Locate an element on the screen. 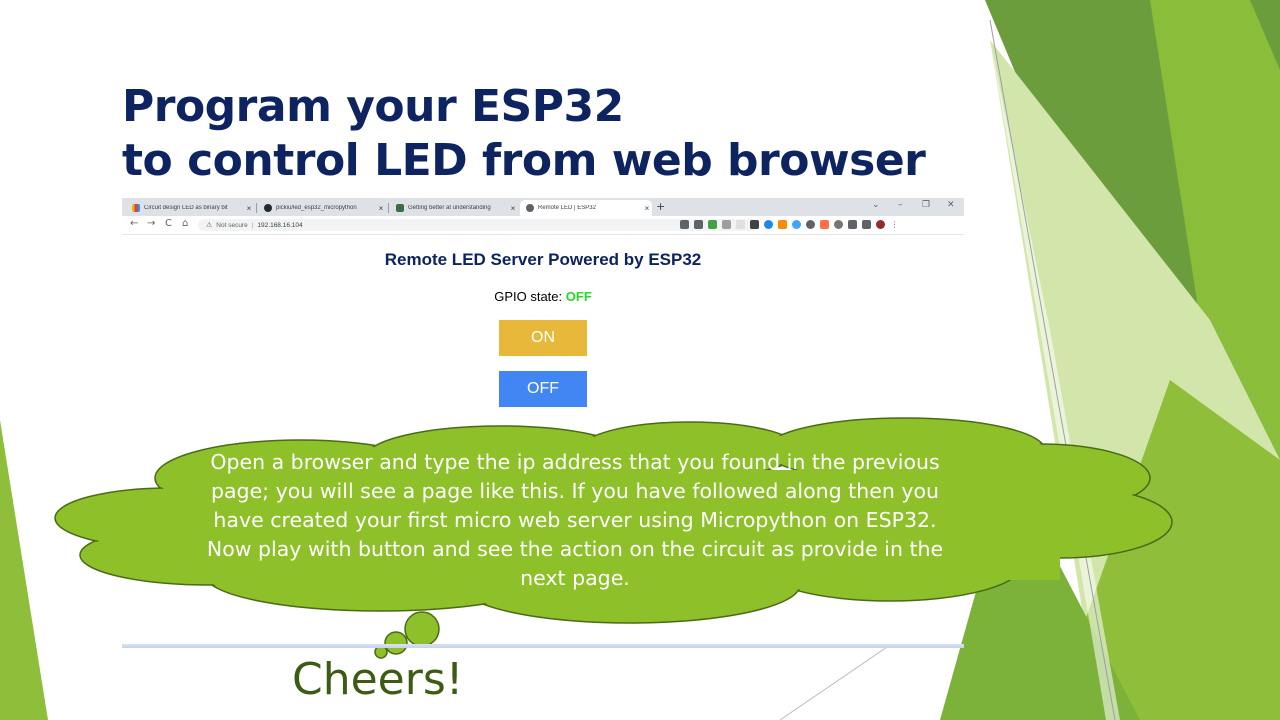  divider is located at coordinates (543, 646).